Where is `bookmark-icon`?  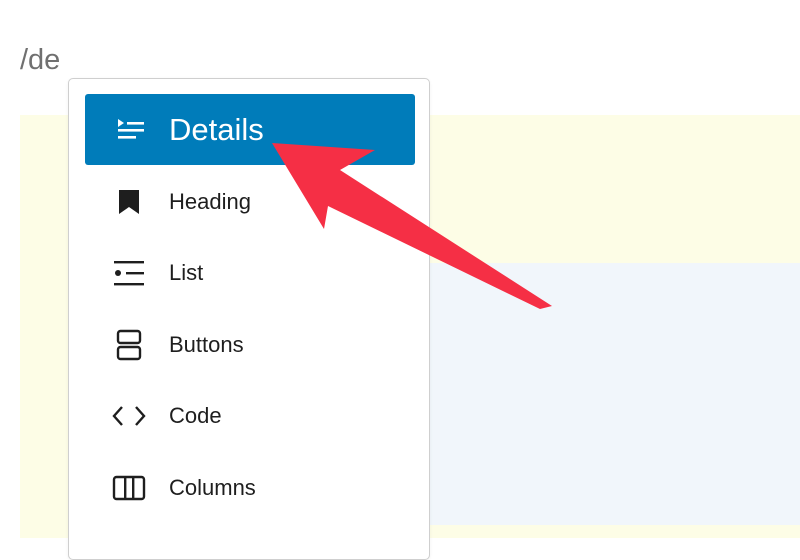 bookmark-icon is located at coordinates (129, 202).